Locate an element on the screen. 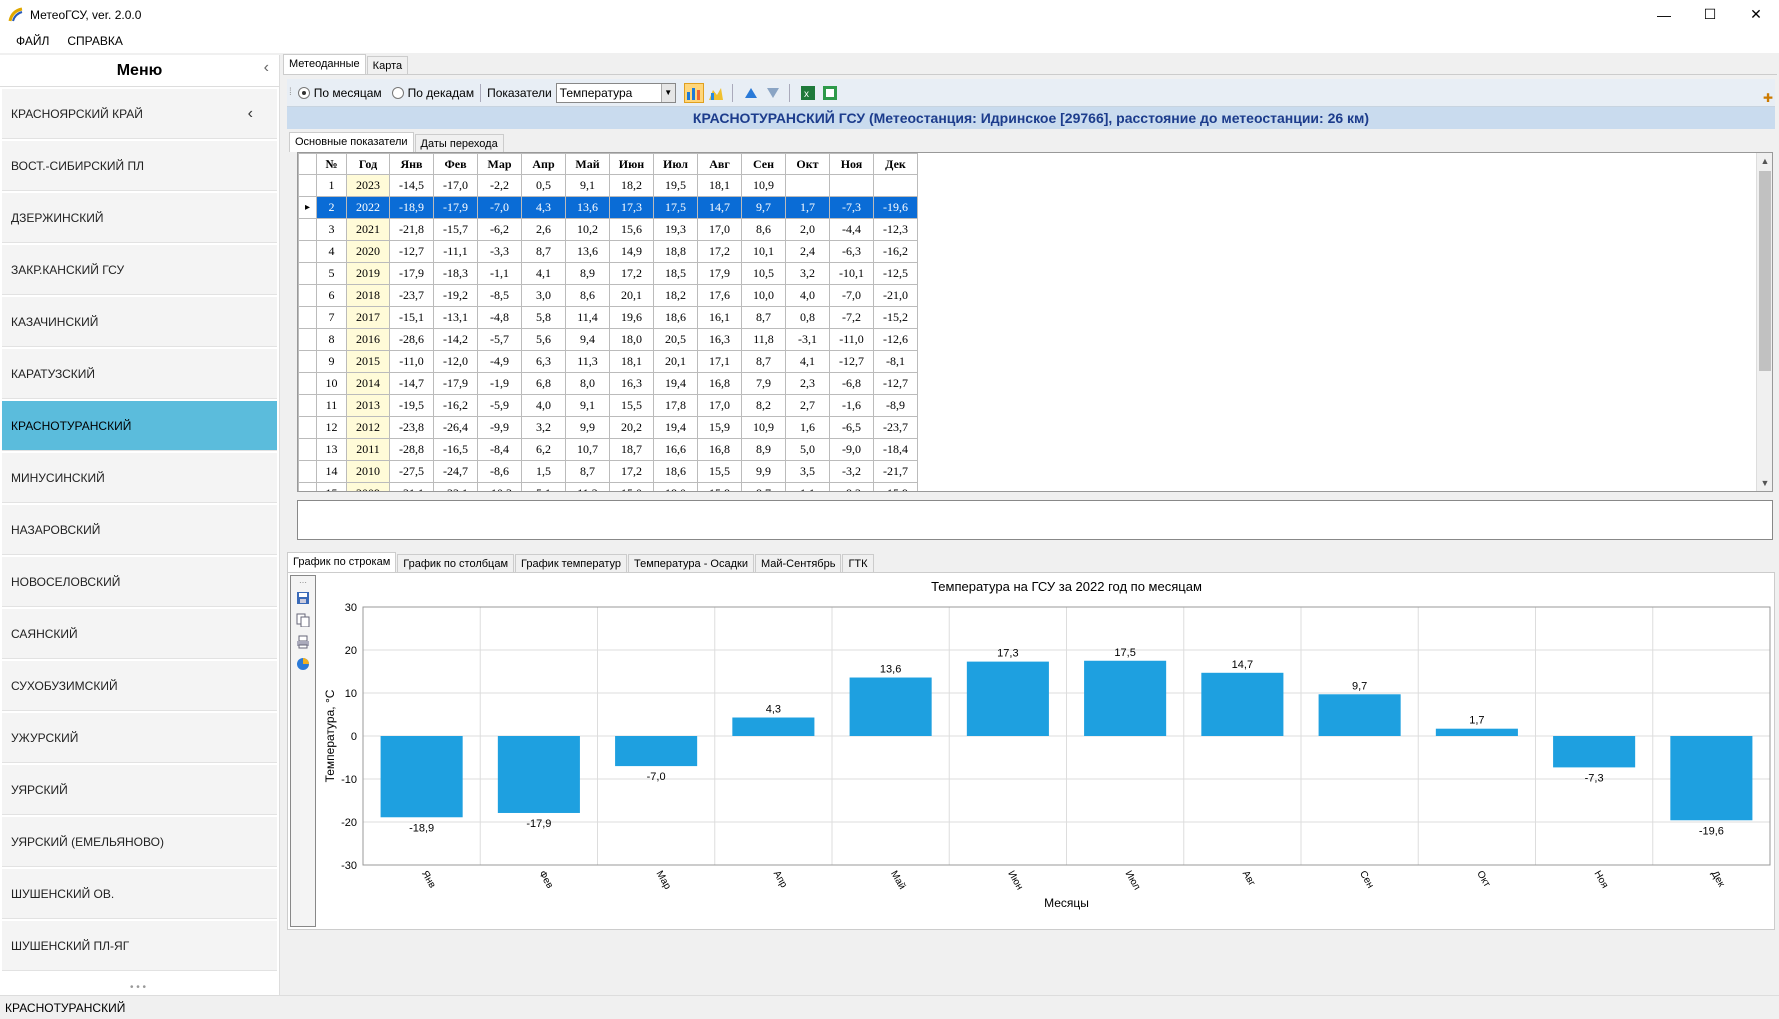  pin-icon: ✚ is located at coordinates (1768, 98).